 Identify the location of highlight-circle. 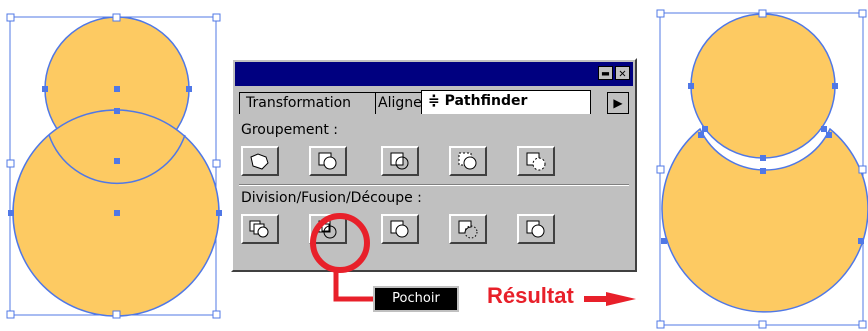
(340, 243).